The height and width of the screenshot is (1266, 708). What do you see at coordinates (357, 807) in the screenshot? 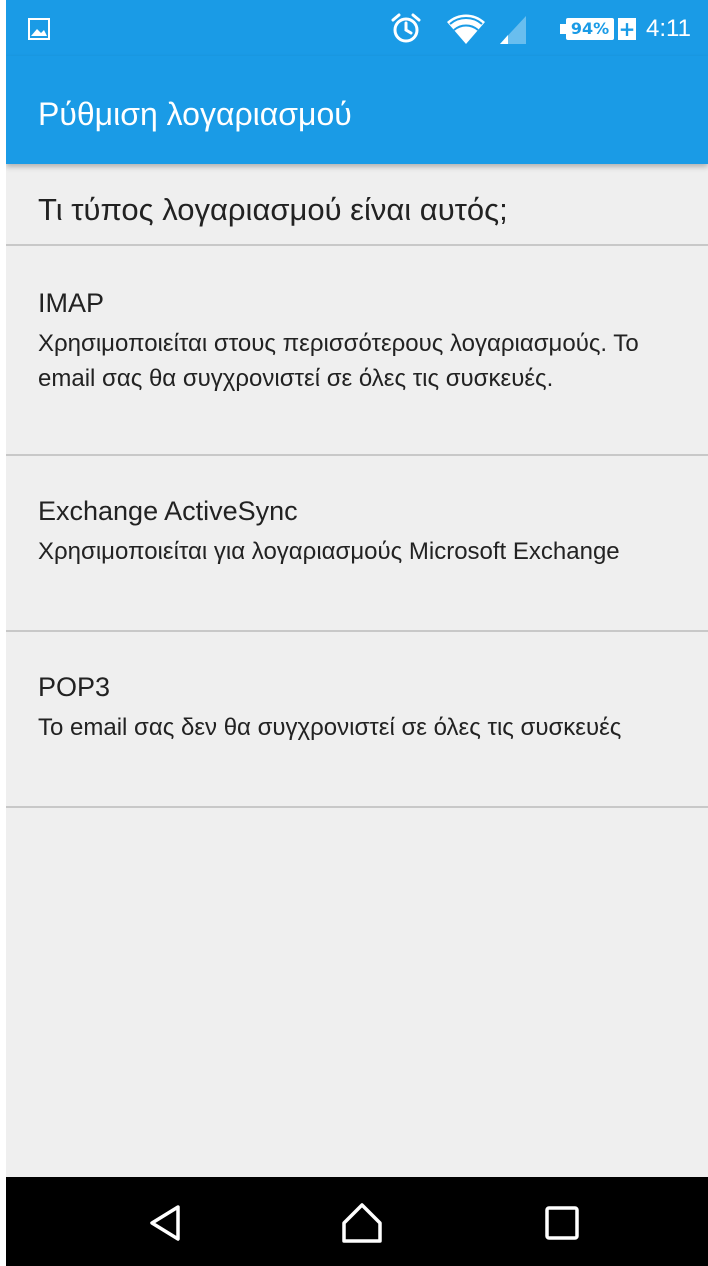
I see `divider` at bounding box center [357, 807].